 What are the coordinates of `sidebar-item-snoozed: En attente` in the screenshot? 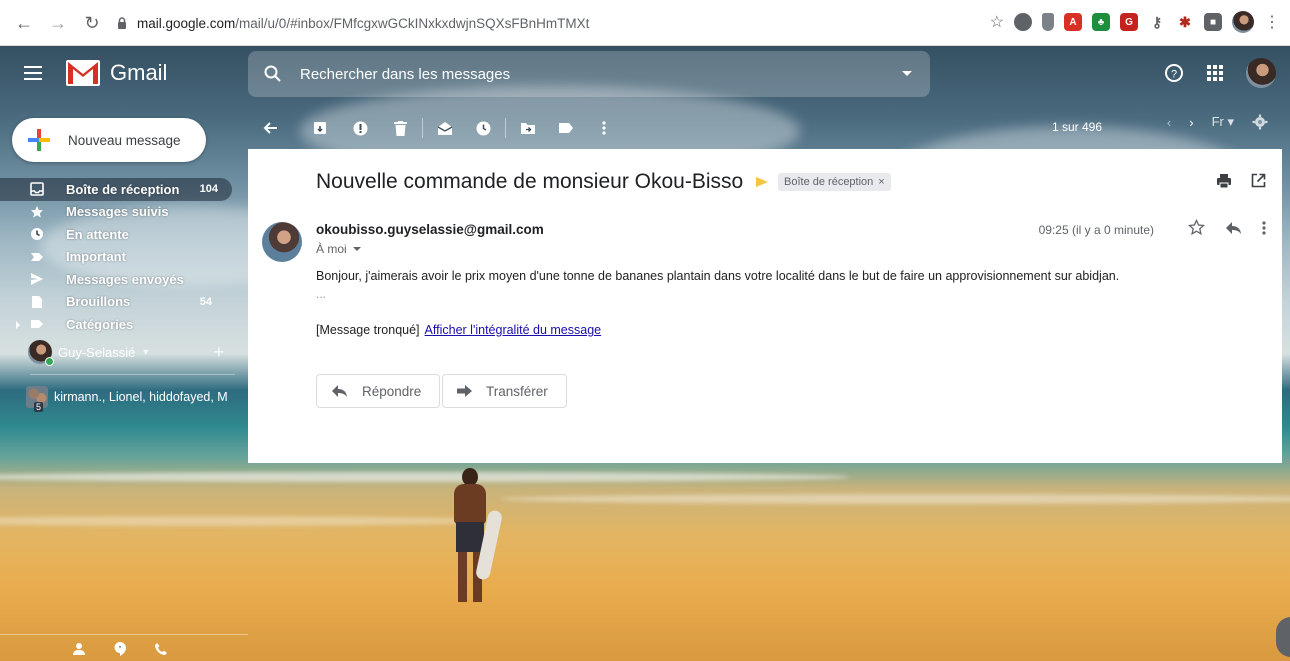 It's located at (120, 234).